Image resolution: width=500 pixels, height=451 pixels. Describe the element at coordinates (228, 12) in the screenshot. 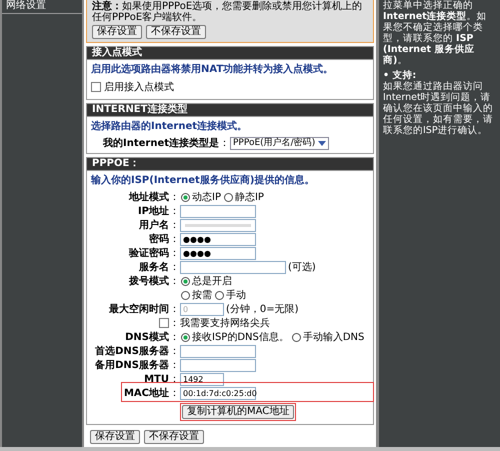

I see `notice-text: 注意：如果使用PPPoE选项，您需要删除或禁用您计算机上的任何PPPoE客户端软件。` at that location.